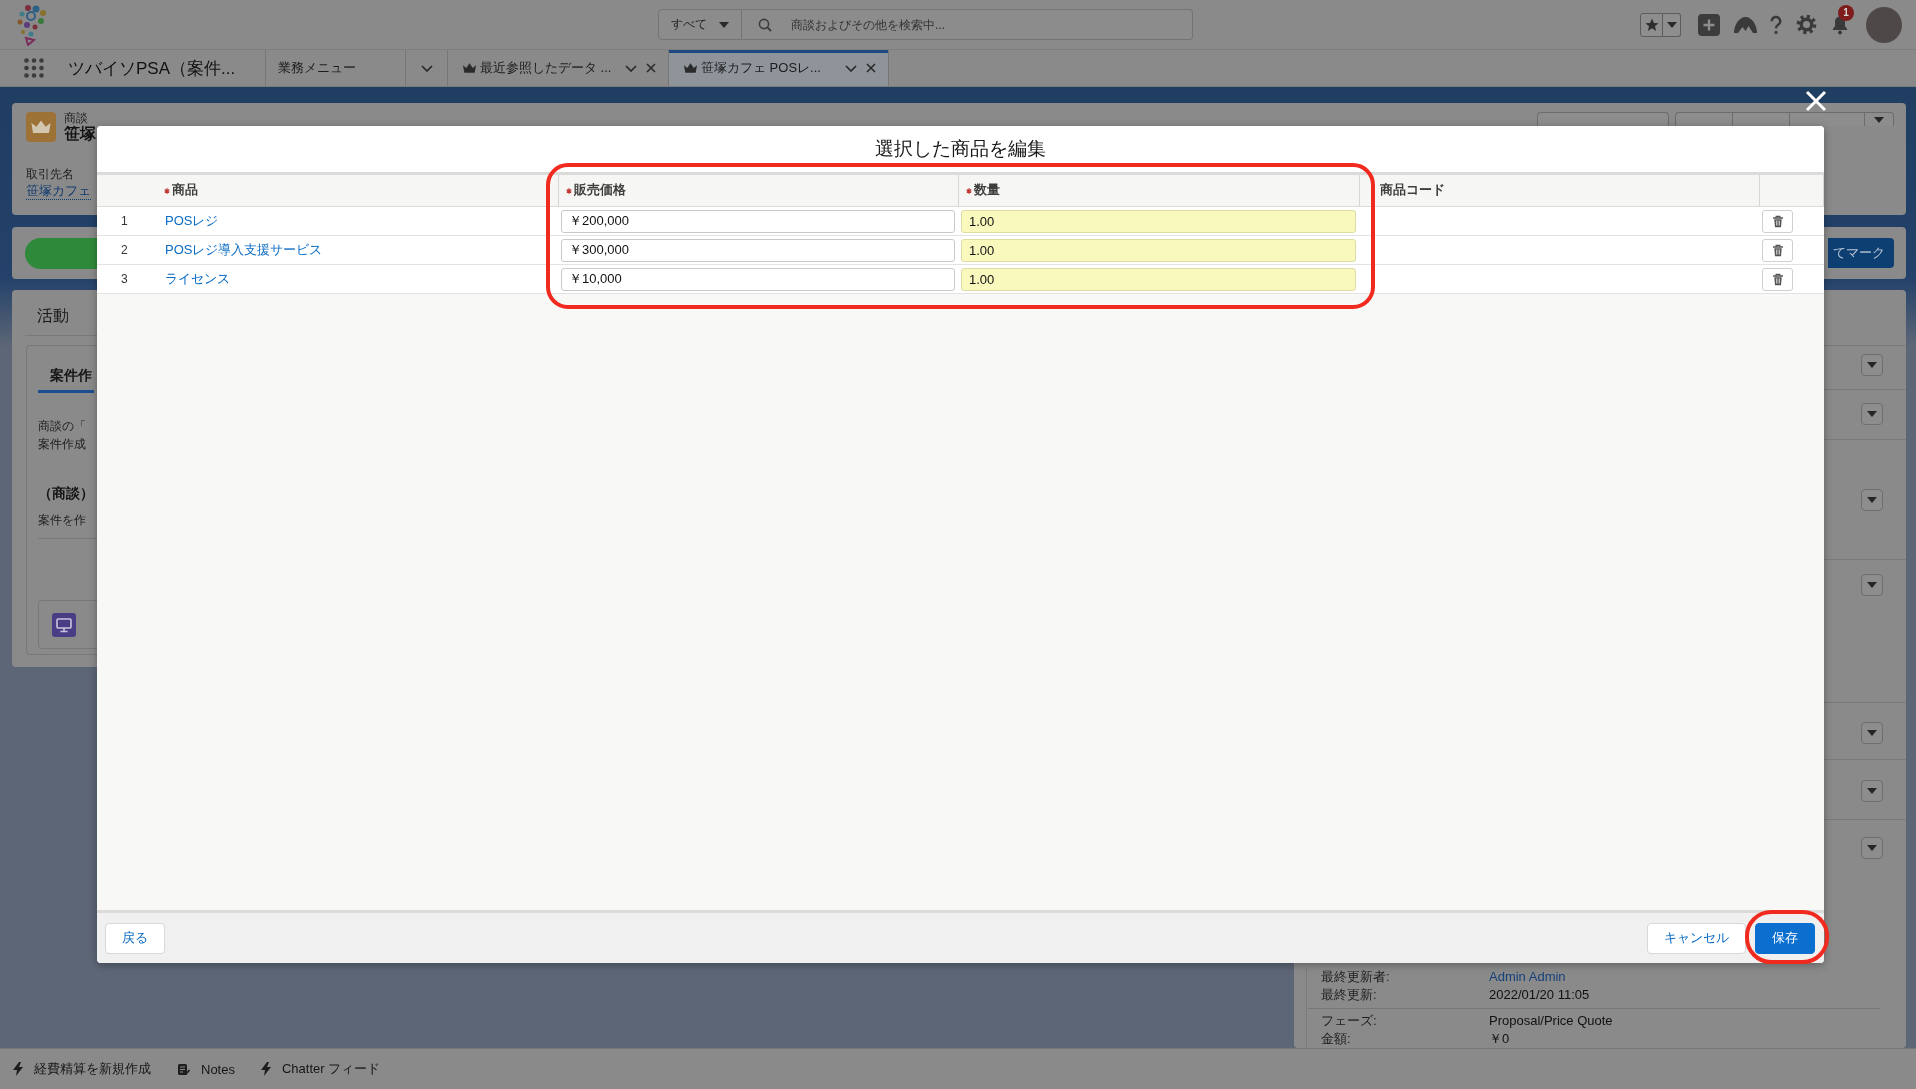  Describe the element at coordinates (183, 1069) in the screenshot. I see `notes-icon` at that location.